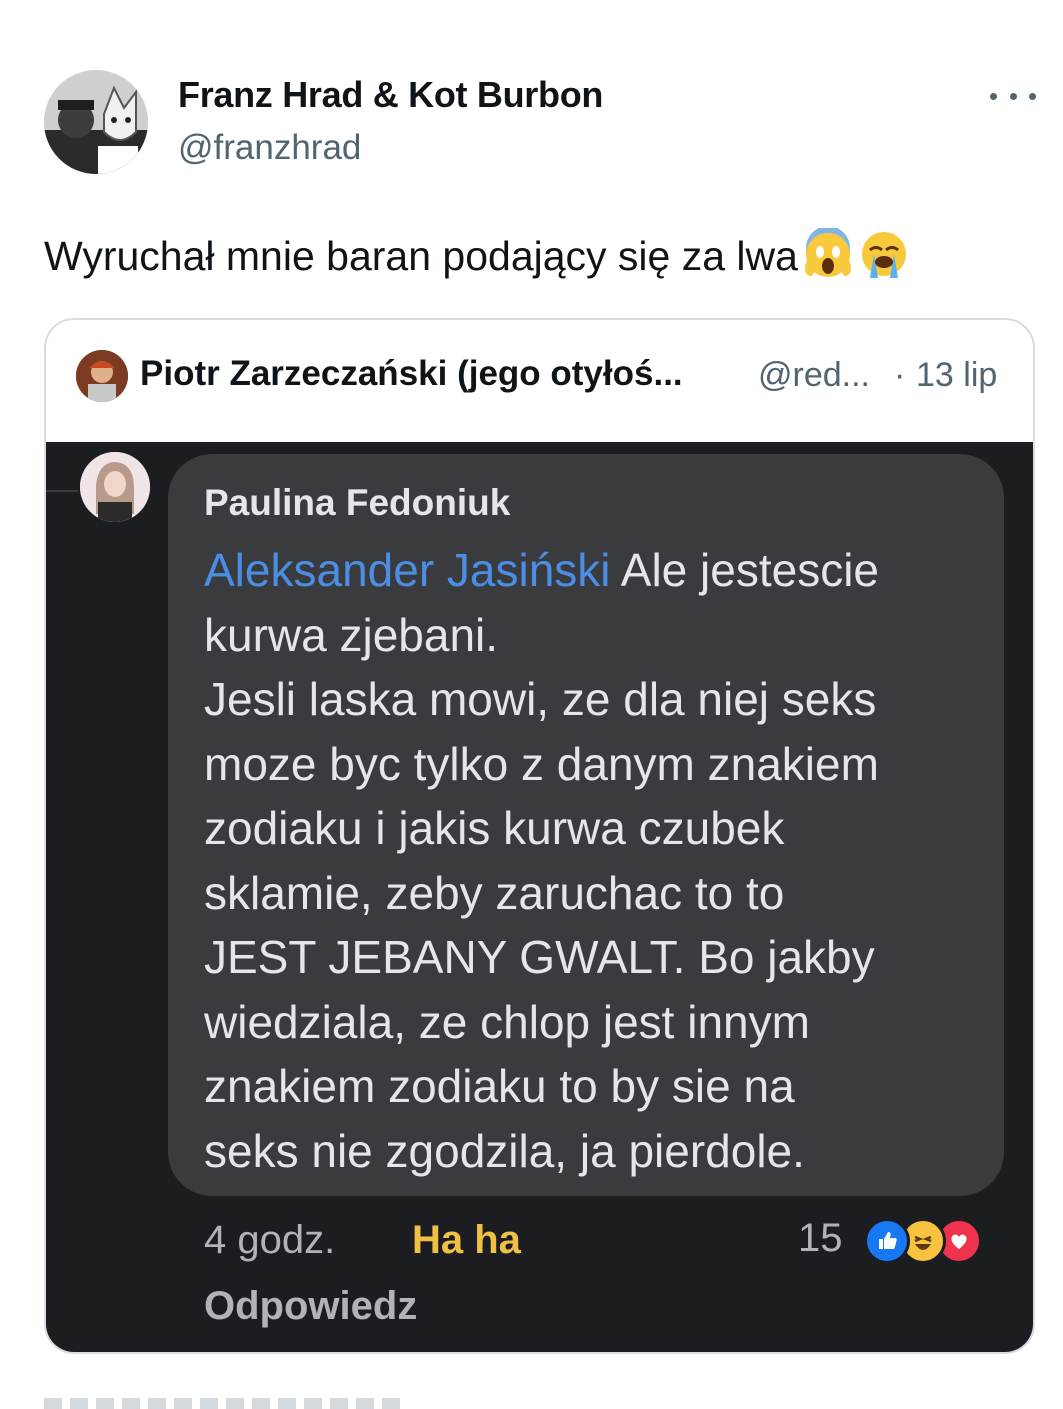 The width and height of the screenshot is (1063, 1409). What do you see at coordinates (820, 1238) in the screenshot?
I see `reaction-count: 15` at bounding box center [820, 1238].